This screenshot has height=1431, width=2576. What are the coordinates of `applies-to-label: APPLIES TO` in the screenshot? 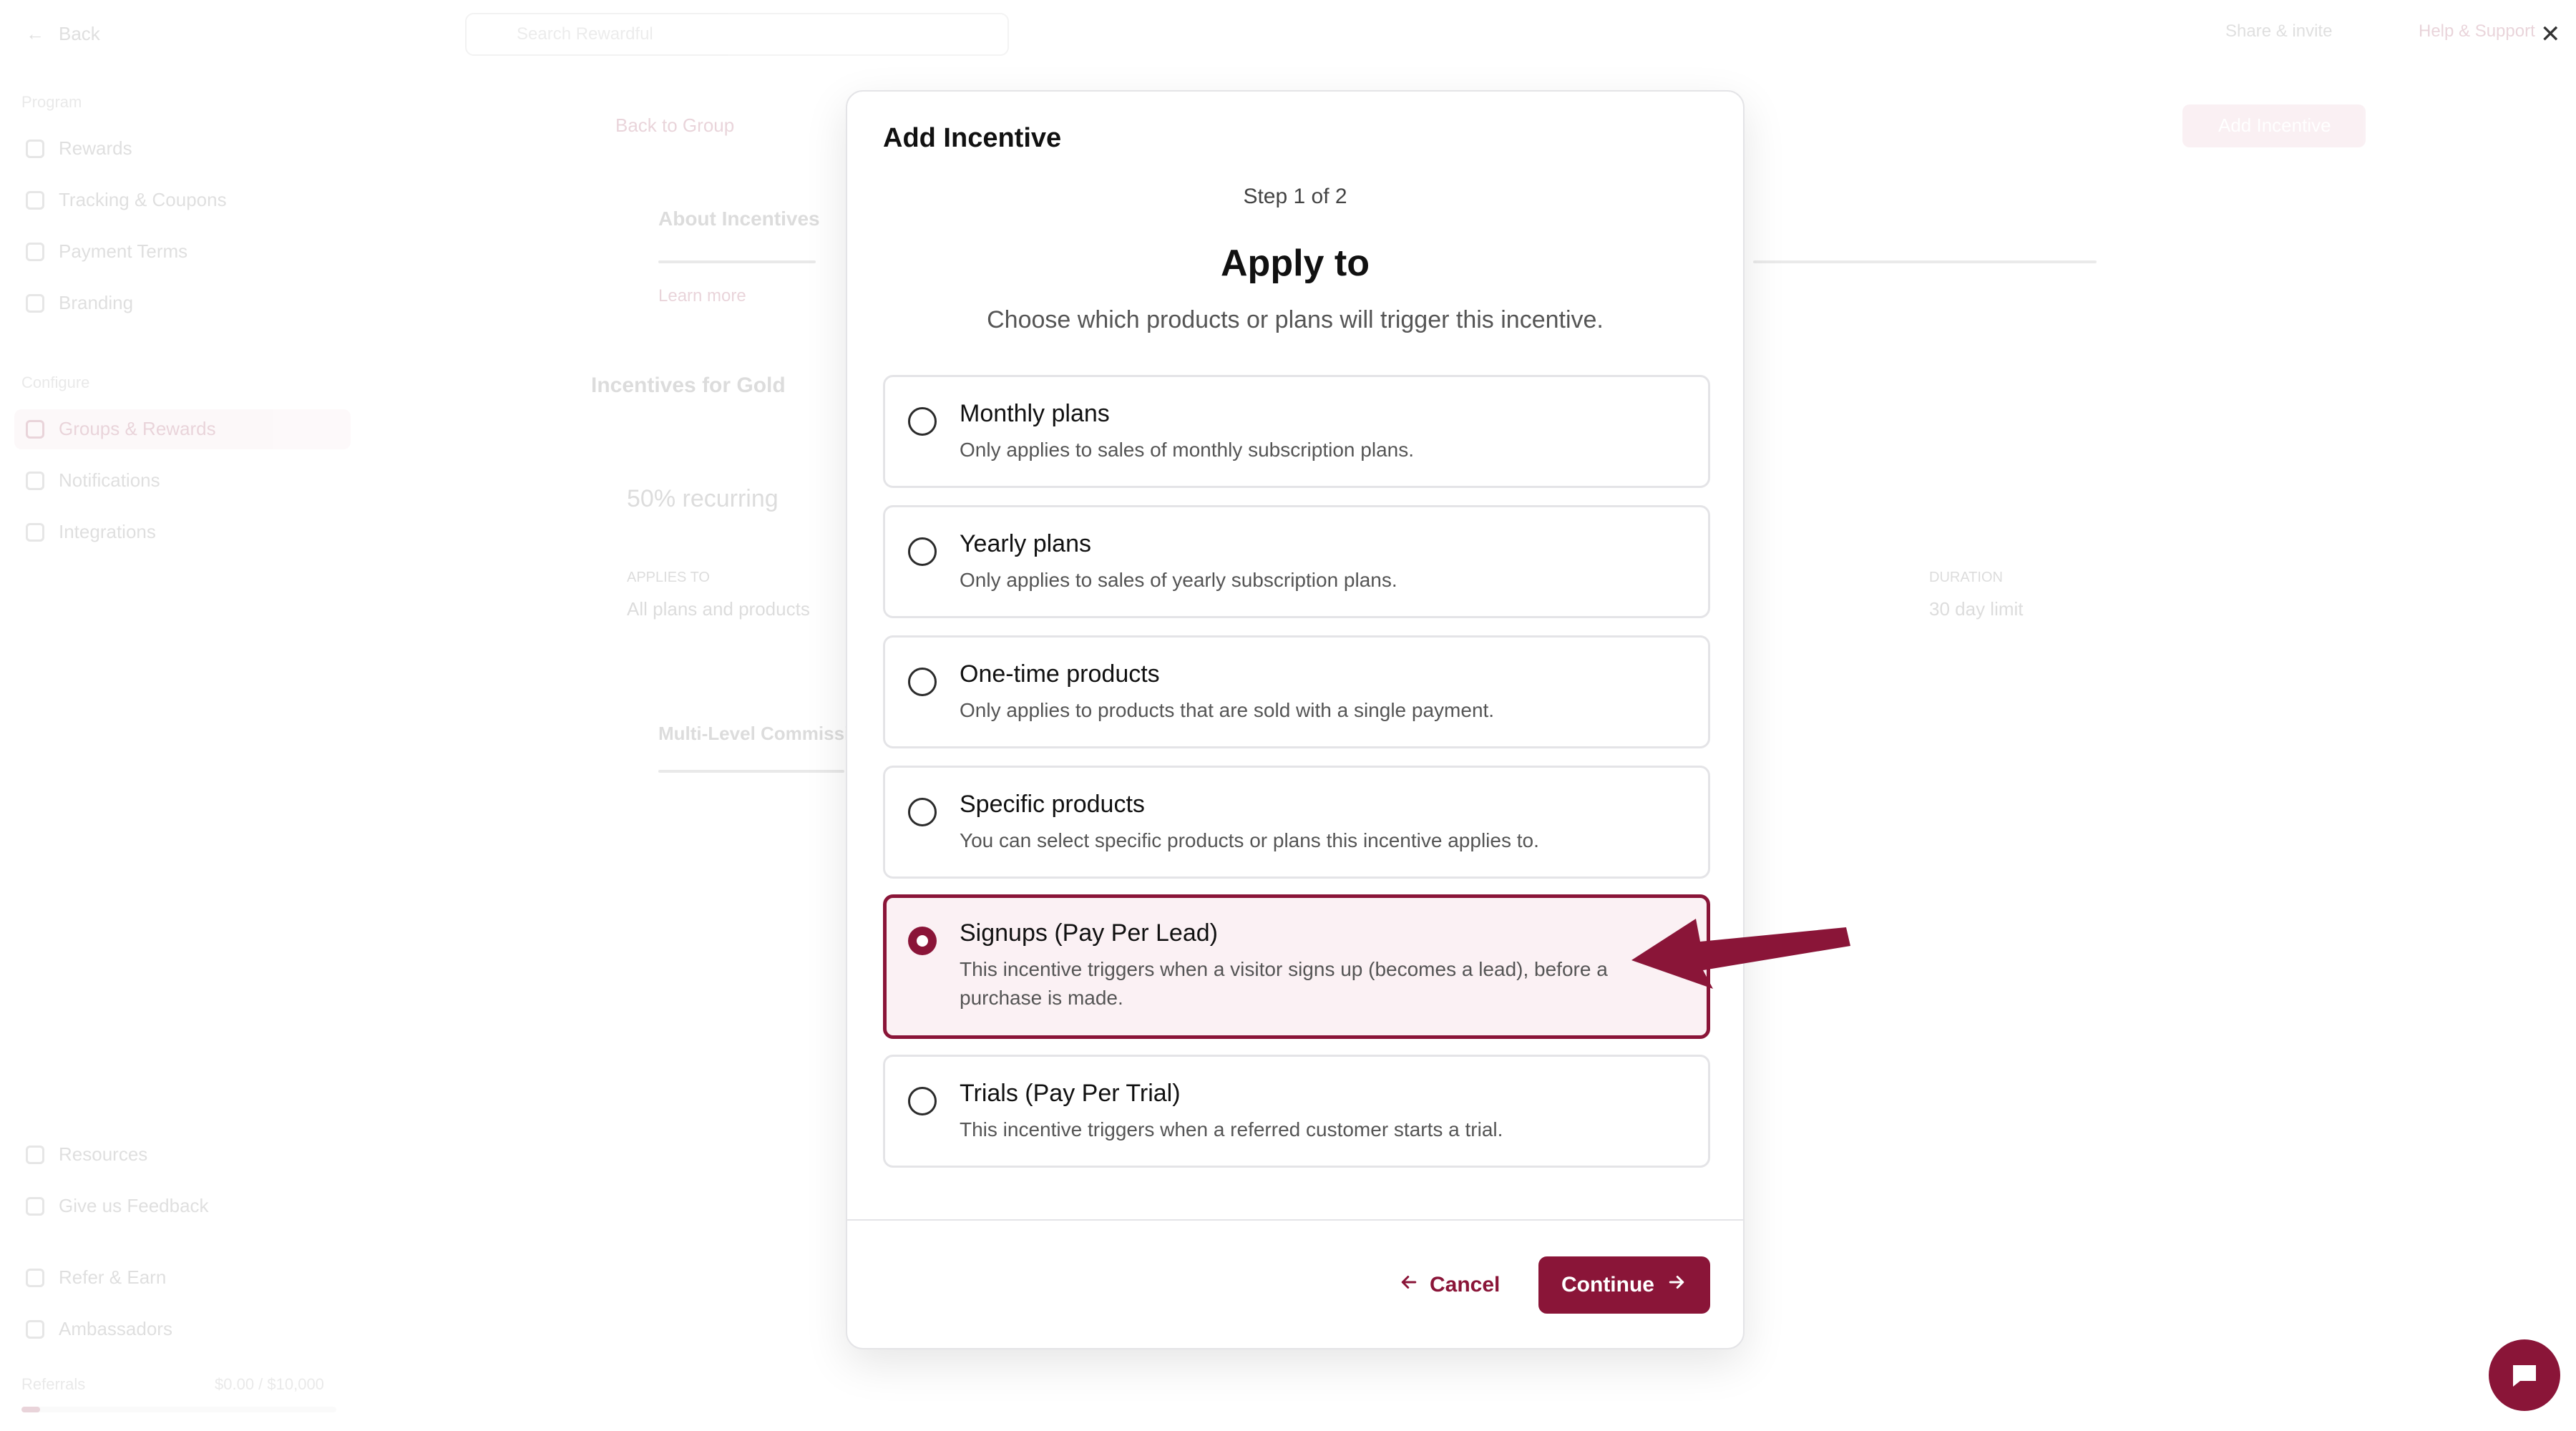 It's located at (668, 577).